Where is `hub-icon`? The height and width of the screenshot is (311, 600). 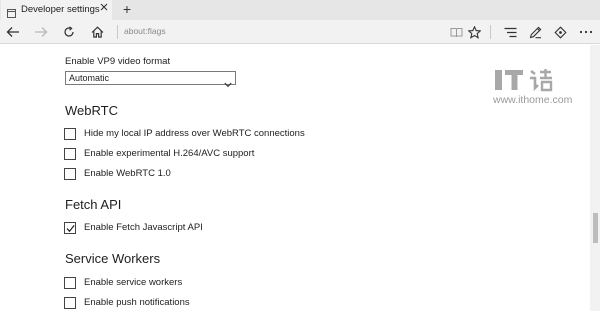
hub-icon is located at coordinates (510, 32).